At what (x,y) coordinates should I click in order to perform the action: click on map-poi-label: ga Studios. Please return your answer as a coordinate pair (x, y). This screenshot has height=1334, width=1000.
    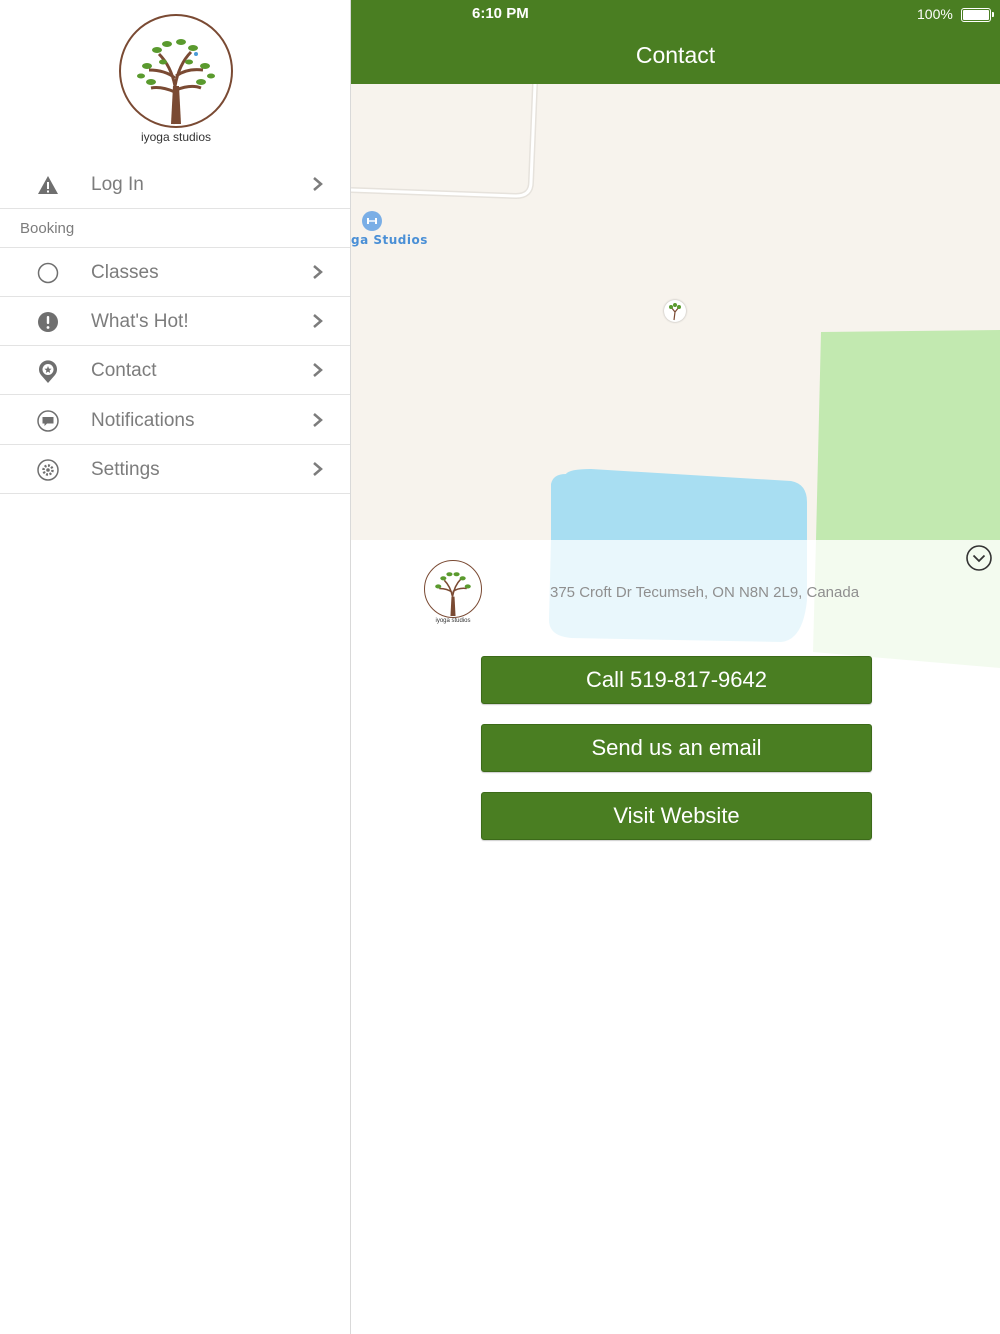
    Looking at the image, I should click on (389, 240).